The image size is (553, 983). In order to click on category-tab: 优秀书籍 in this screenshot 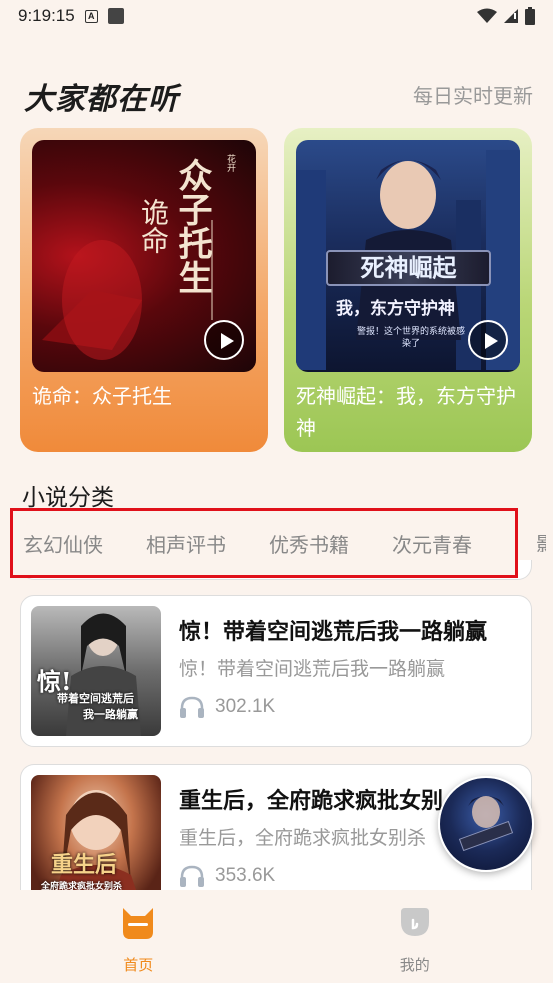, I will do `click(330, 543)`.